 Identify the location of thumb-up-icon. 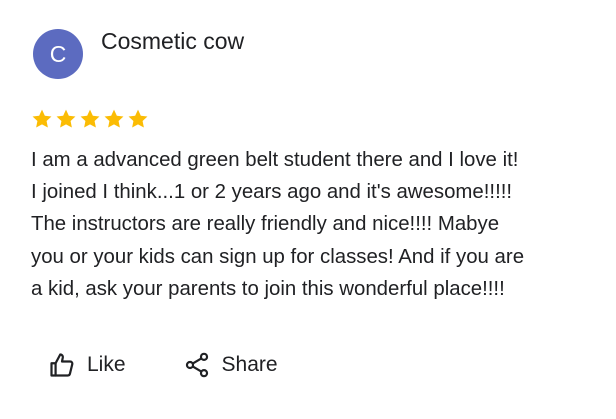
(62, 365).